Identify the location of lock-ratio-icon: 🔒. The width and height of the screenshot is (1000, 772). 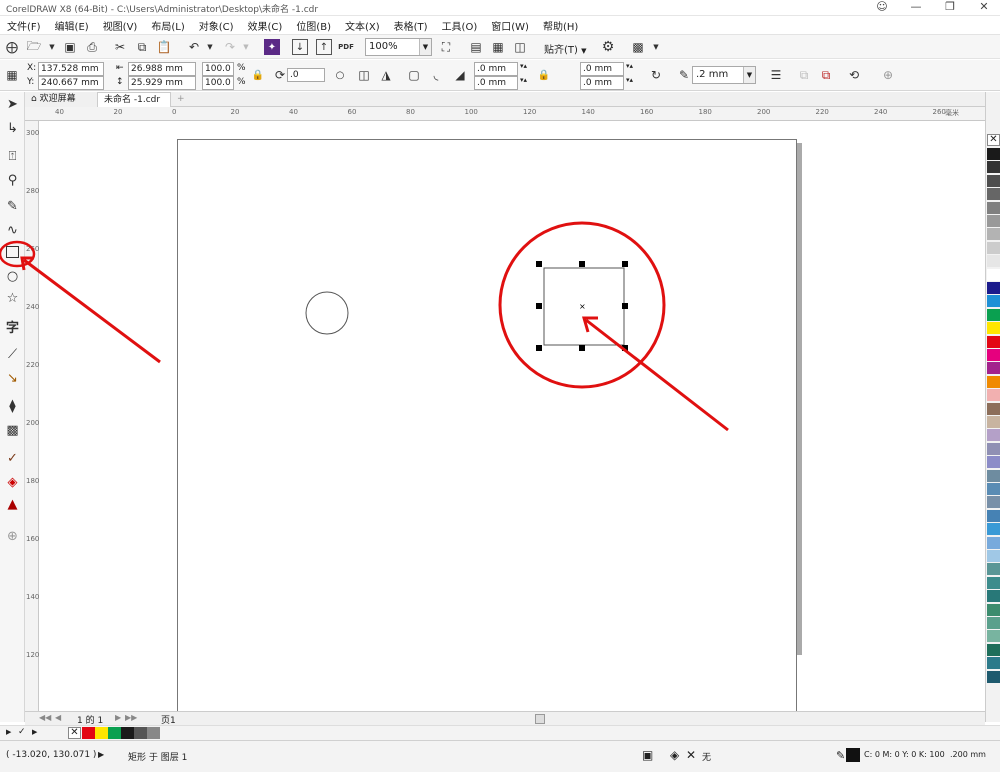
(258, 75).